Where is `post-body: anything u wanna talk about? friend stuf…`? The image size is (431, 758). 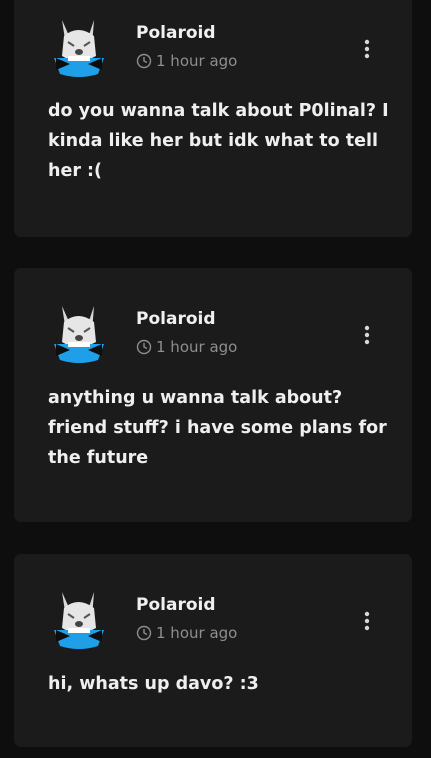
post-body: anything u wanna talk about? friend stuf… is located at coordinates (217, 428).